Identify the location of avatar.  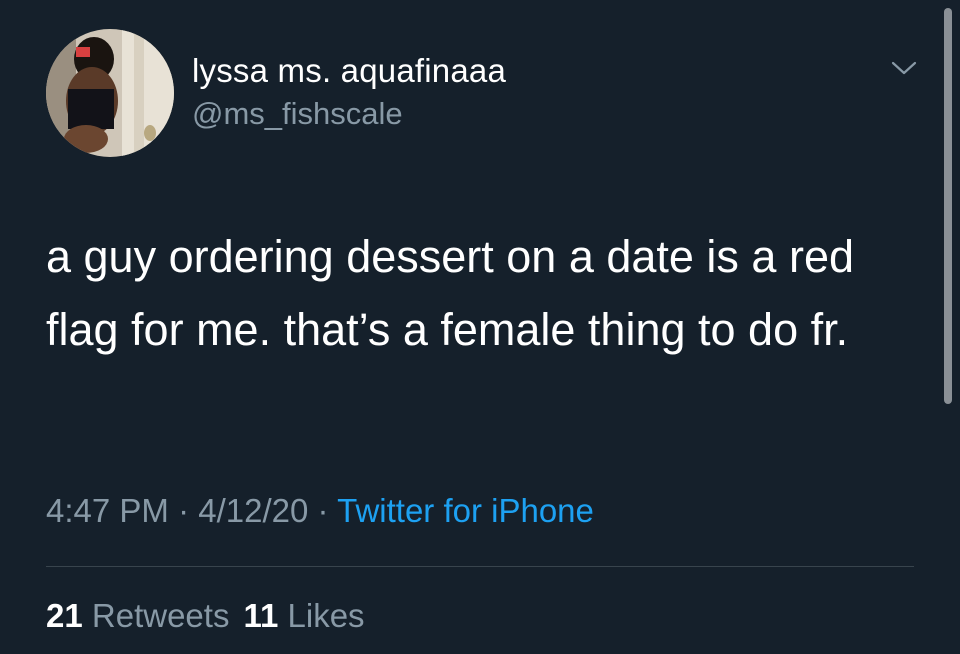
(110, 93).